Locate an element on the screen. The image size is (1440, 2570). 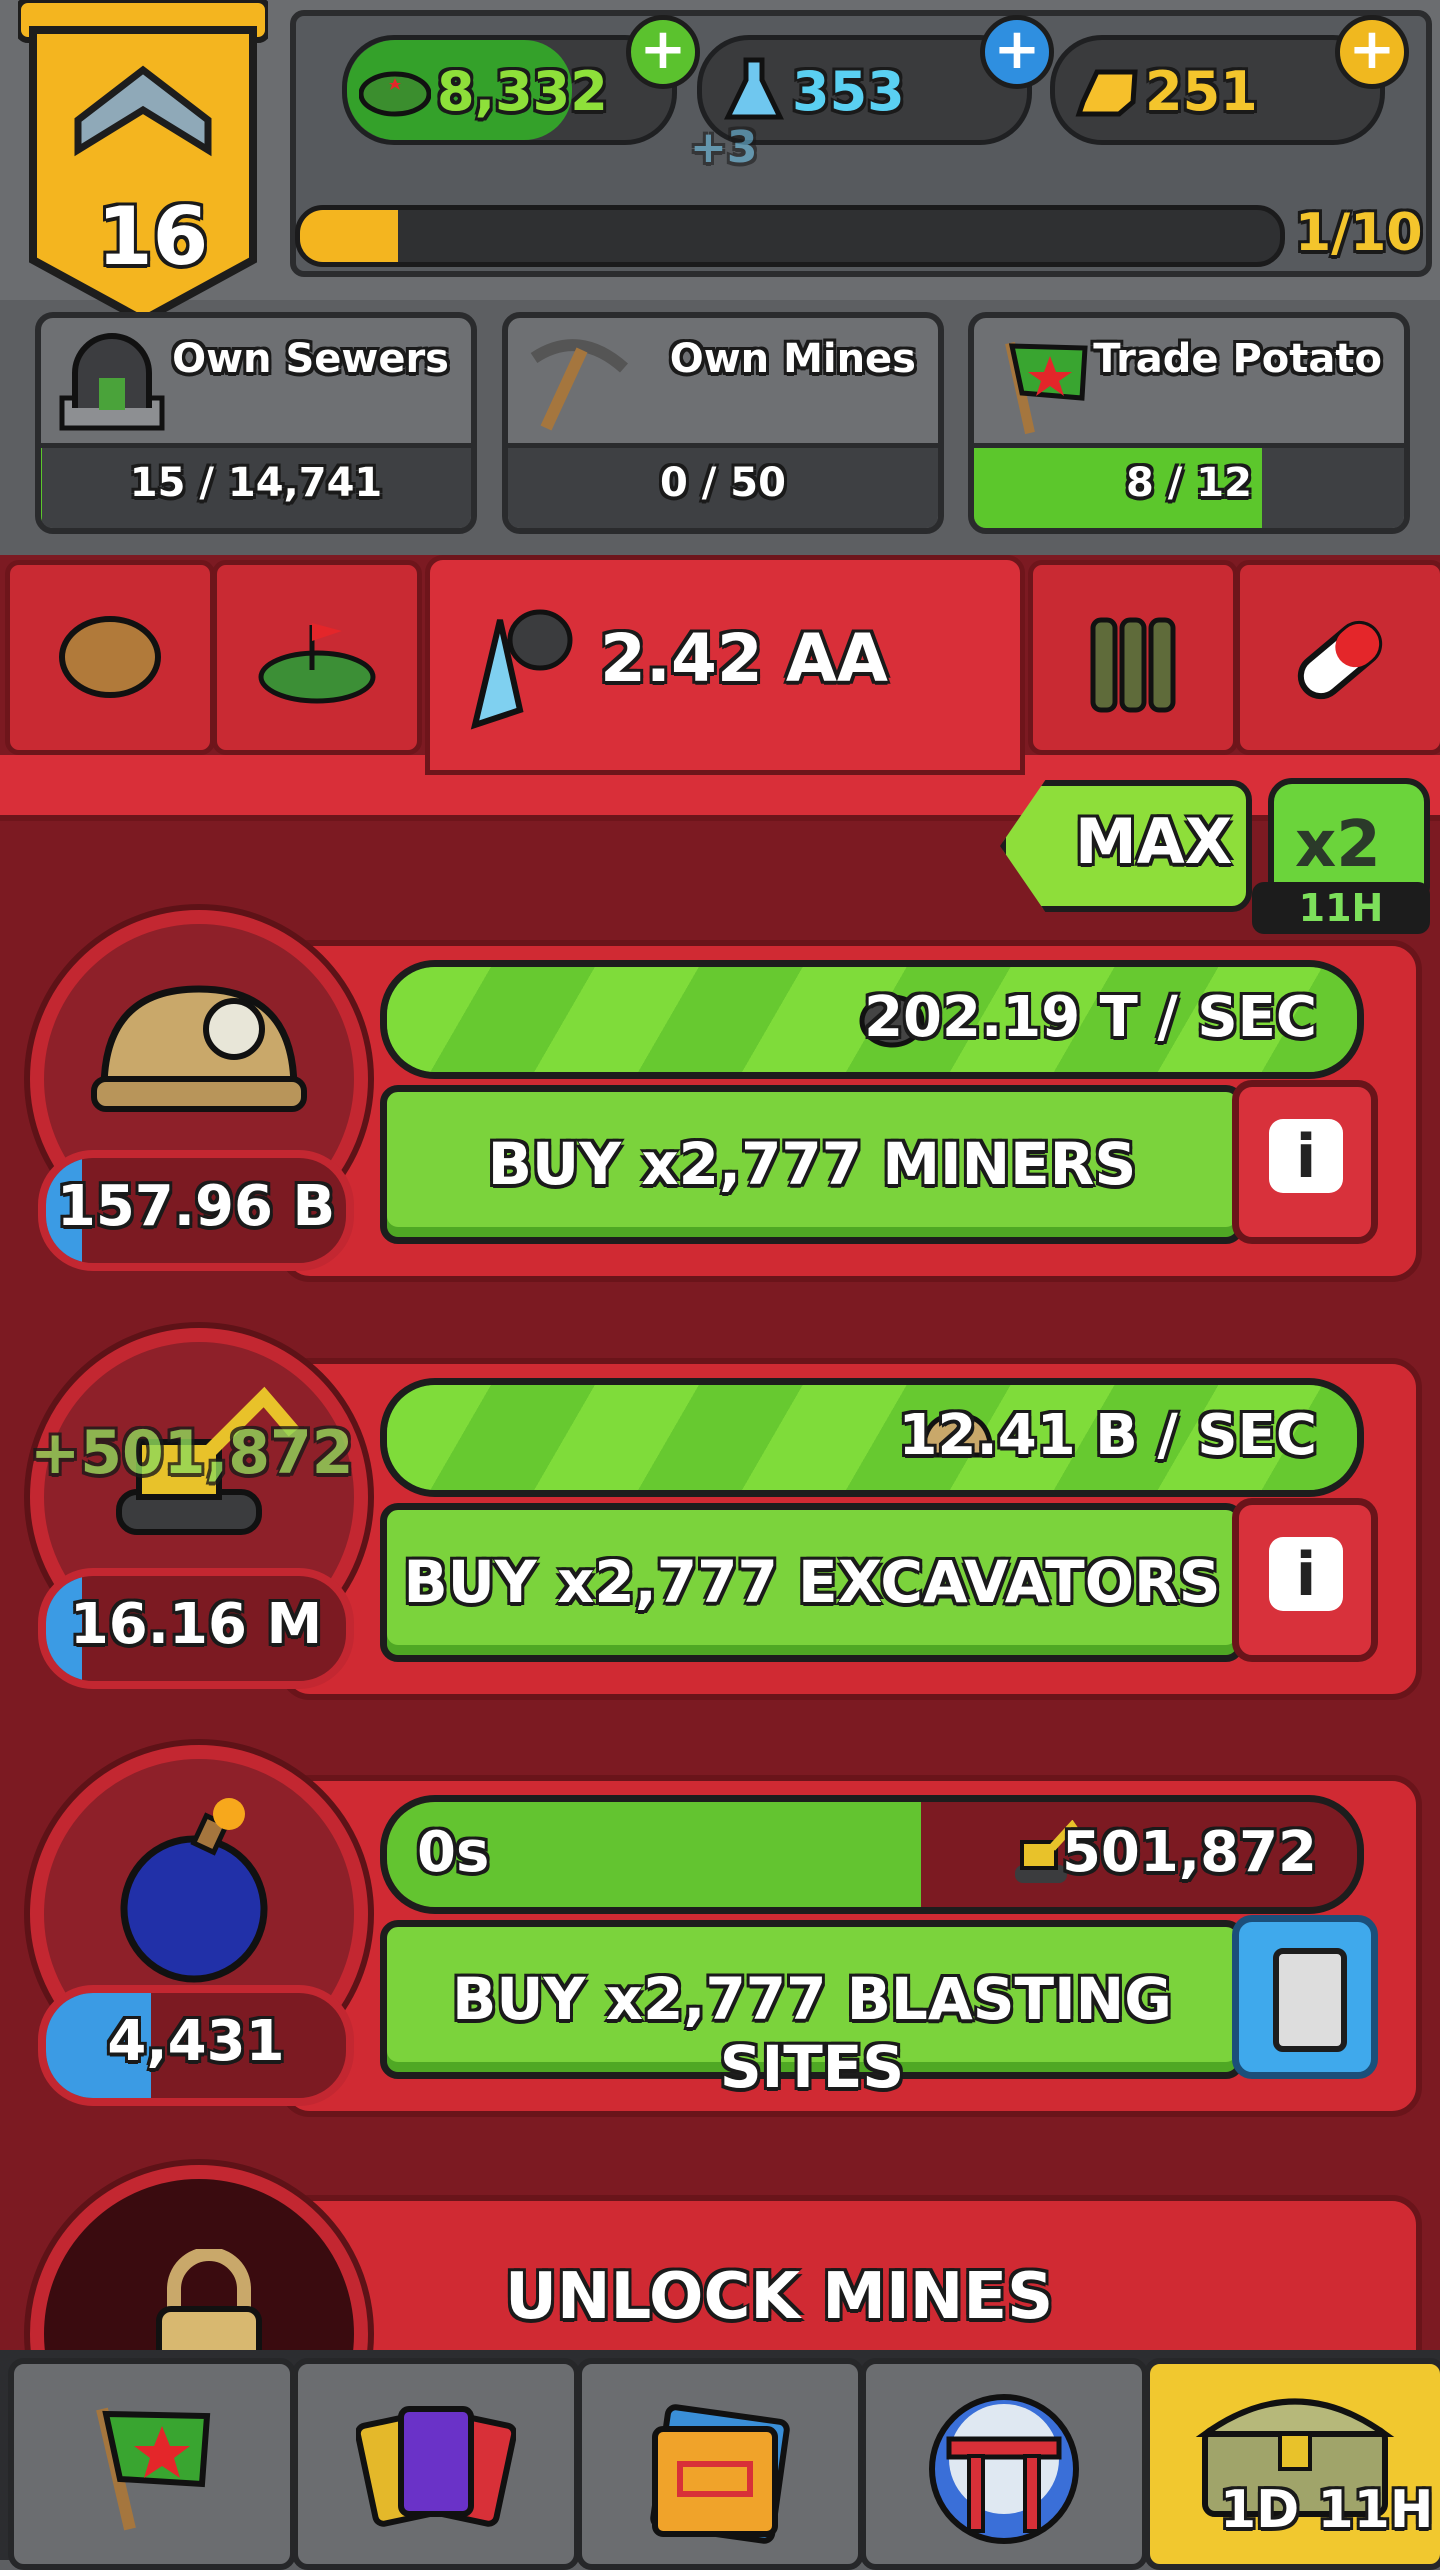
miners-rate: 202.19 T / SEC is located at coordinates (1090, 1017).